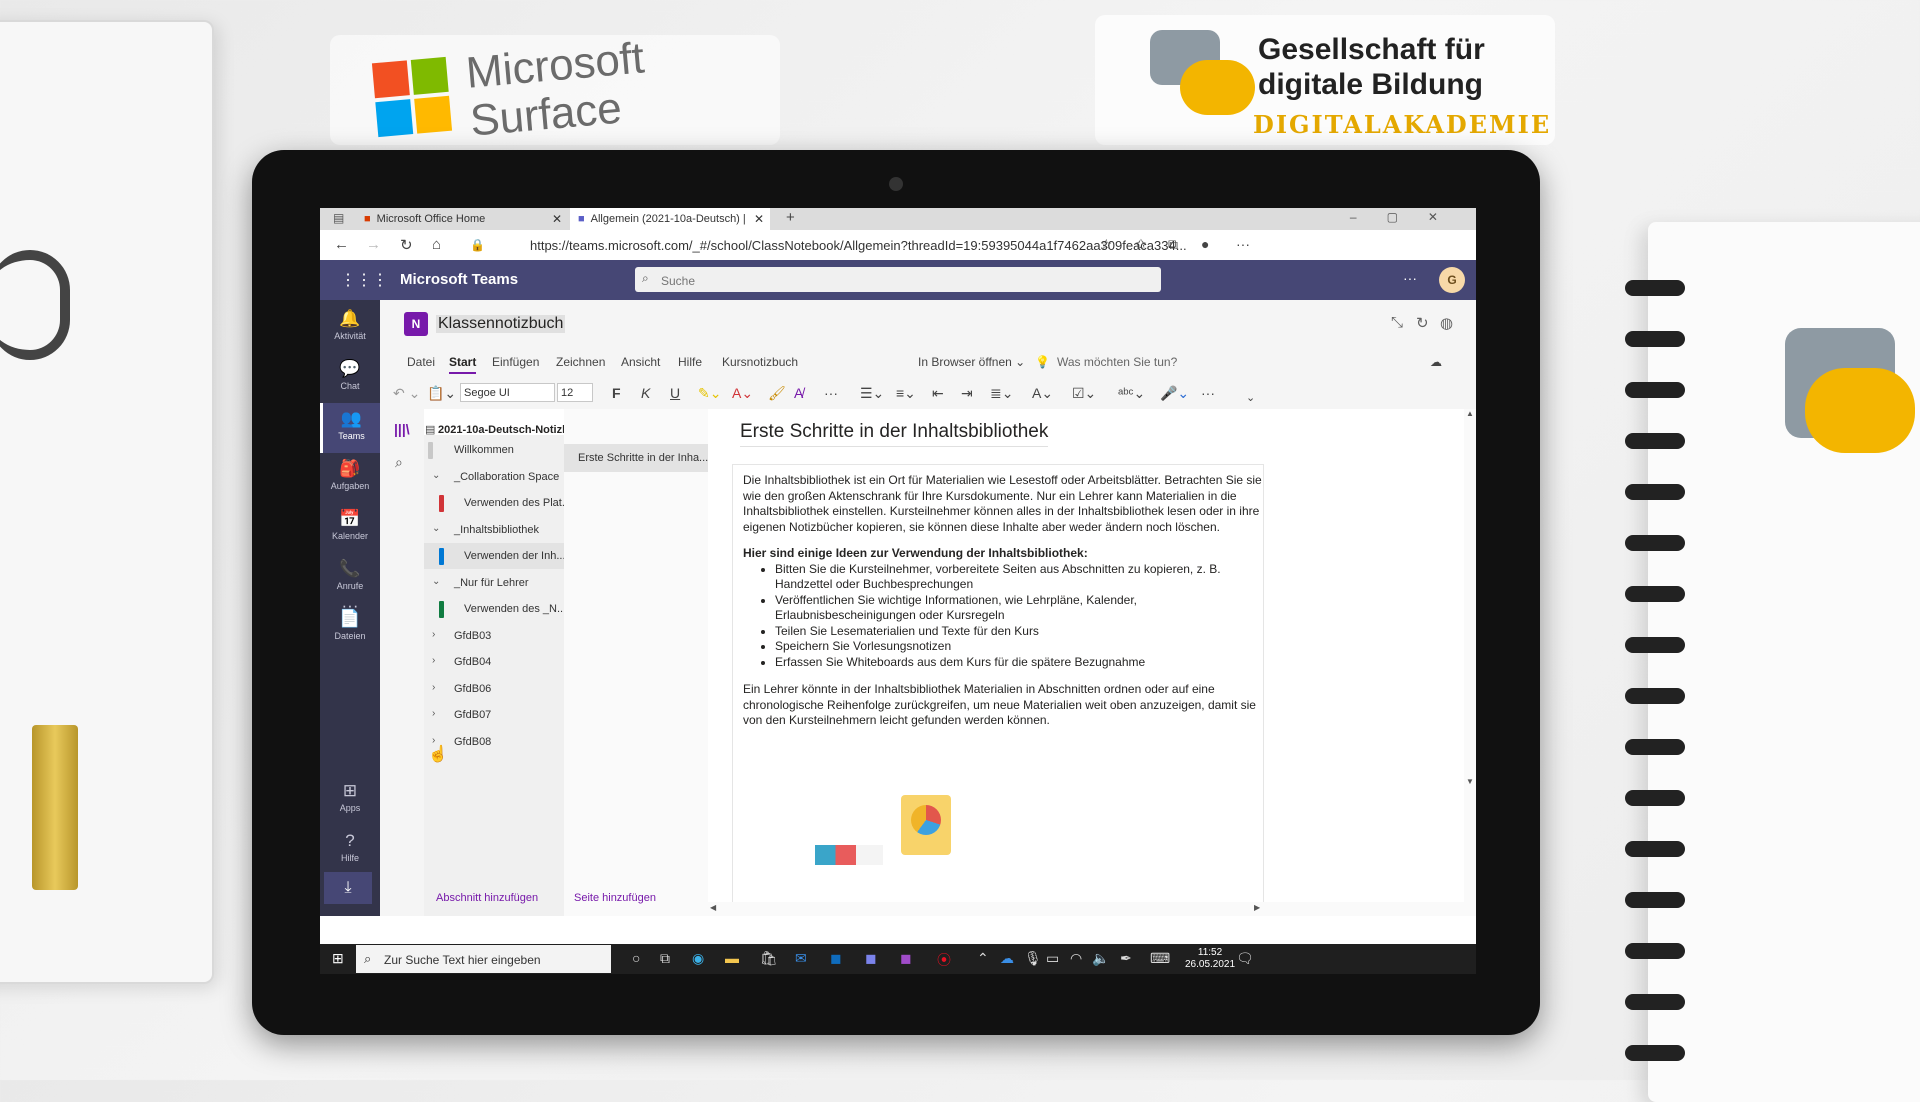 This screenshot has width=1920, height=1102. Describe the element at coordinates (350, 428) in the screenshot. I see `rail-item-teams: 👥 Teams` at that location.